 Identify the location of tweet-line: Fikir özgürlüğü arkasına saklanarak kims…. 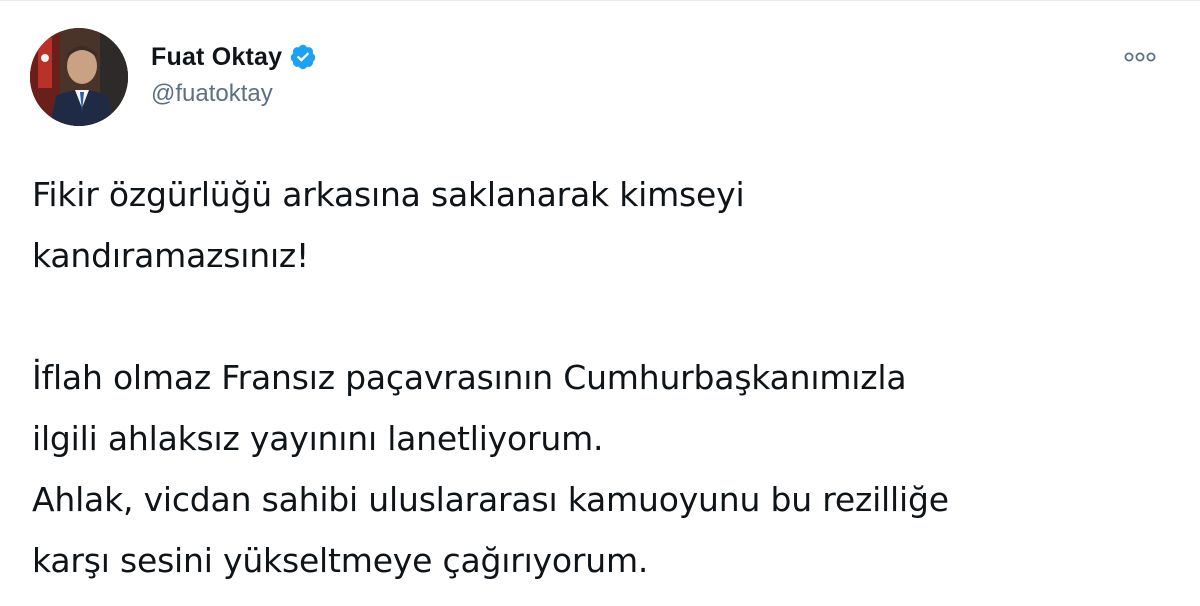
(388, 194).